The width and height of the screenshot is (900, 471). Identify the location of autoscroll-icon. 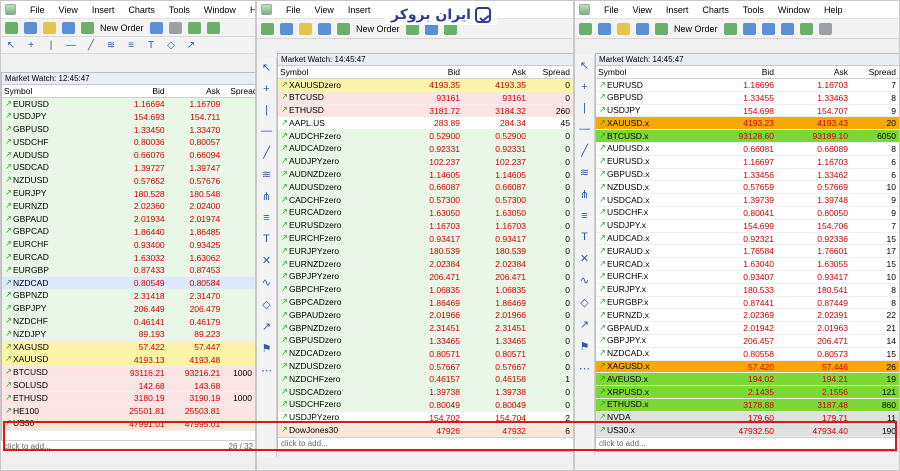
(825, 28).